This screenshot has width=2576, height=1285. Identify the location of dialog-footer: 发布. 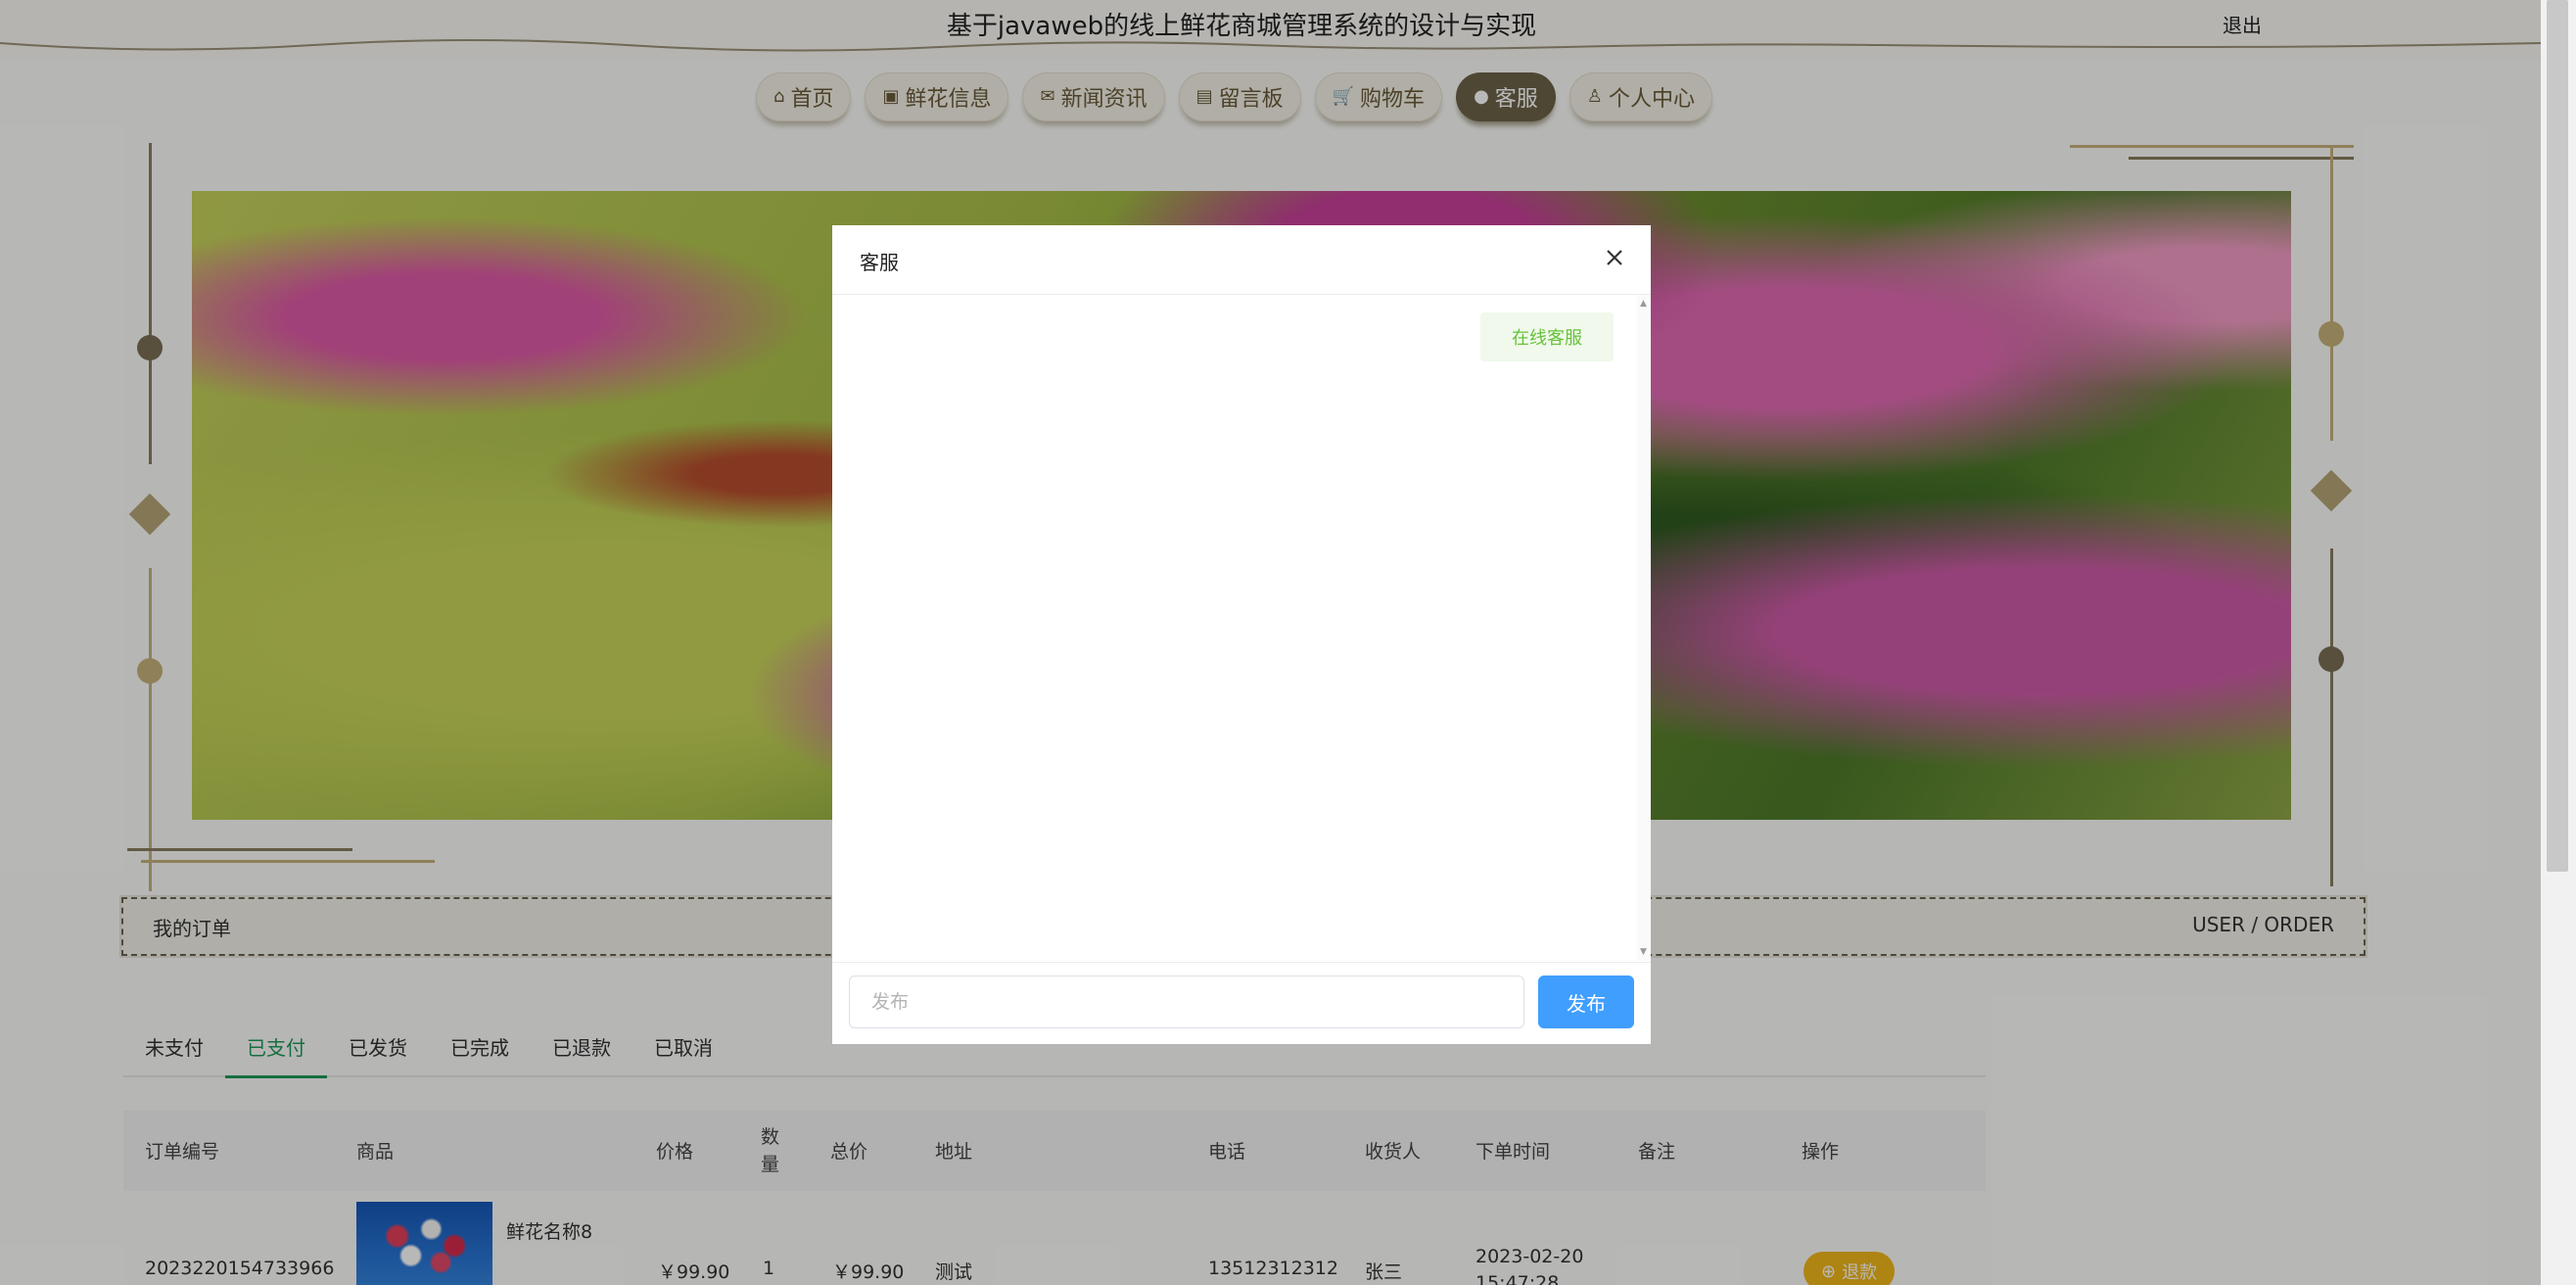
(1242, 1003).